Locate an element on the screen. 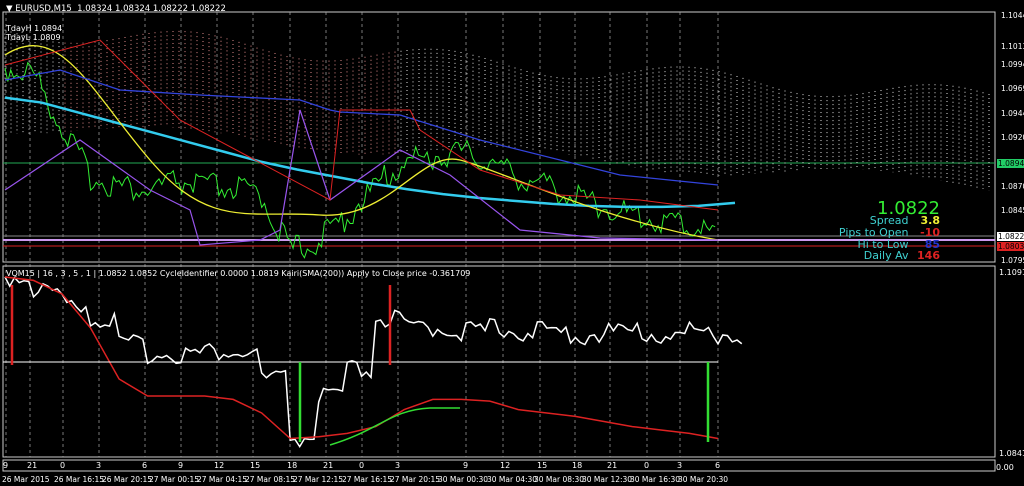 The width and height of the screenshot is (1024, 486). symbol-label: EURUSD,M15 is located at coordinates (43, 9).